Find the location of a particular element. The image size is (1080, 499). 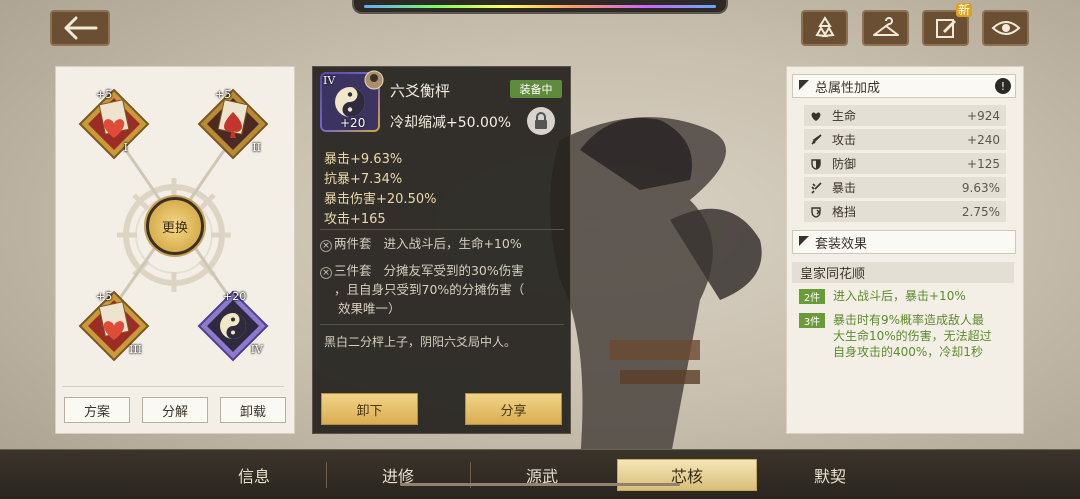

recycle-button is located at coordinates (824, 28).